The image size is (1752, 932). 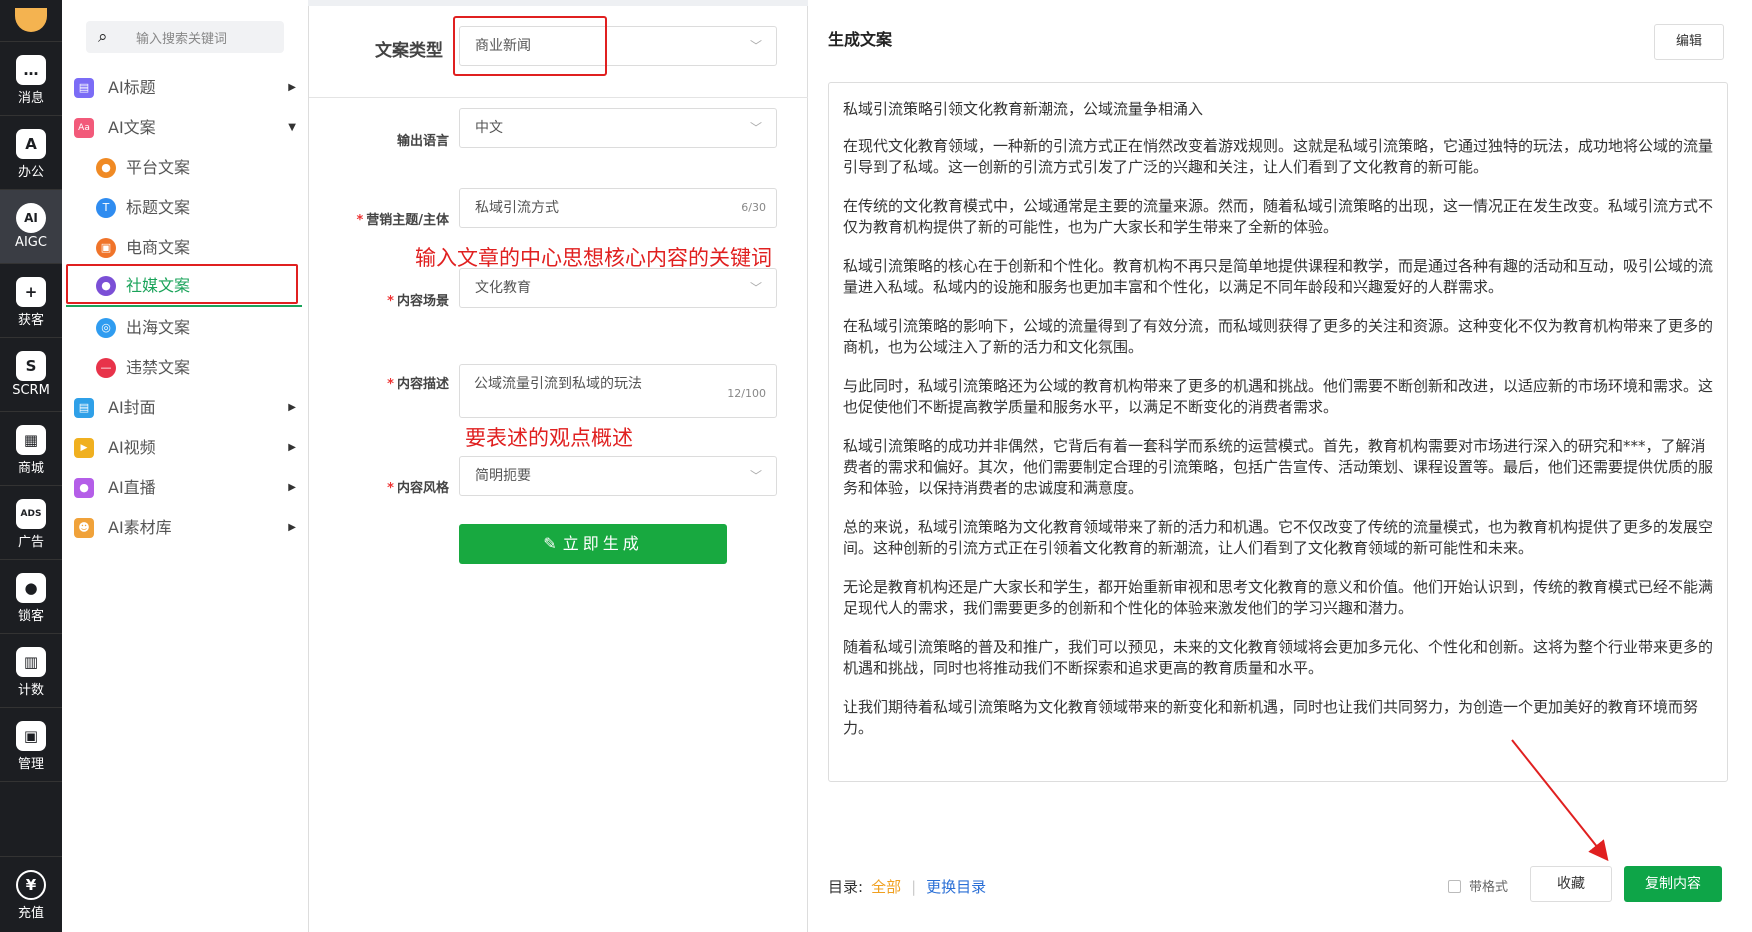 I want to click on menu-ai-copy: Aa AI文案 ▼, so click(x=187, y=128).